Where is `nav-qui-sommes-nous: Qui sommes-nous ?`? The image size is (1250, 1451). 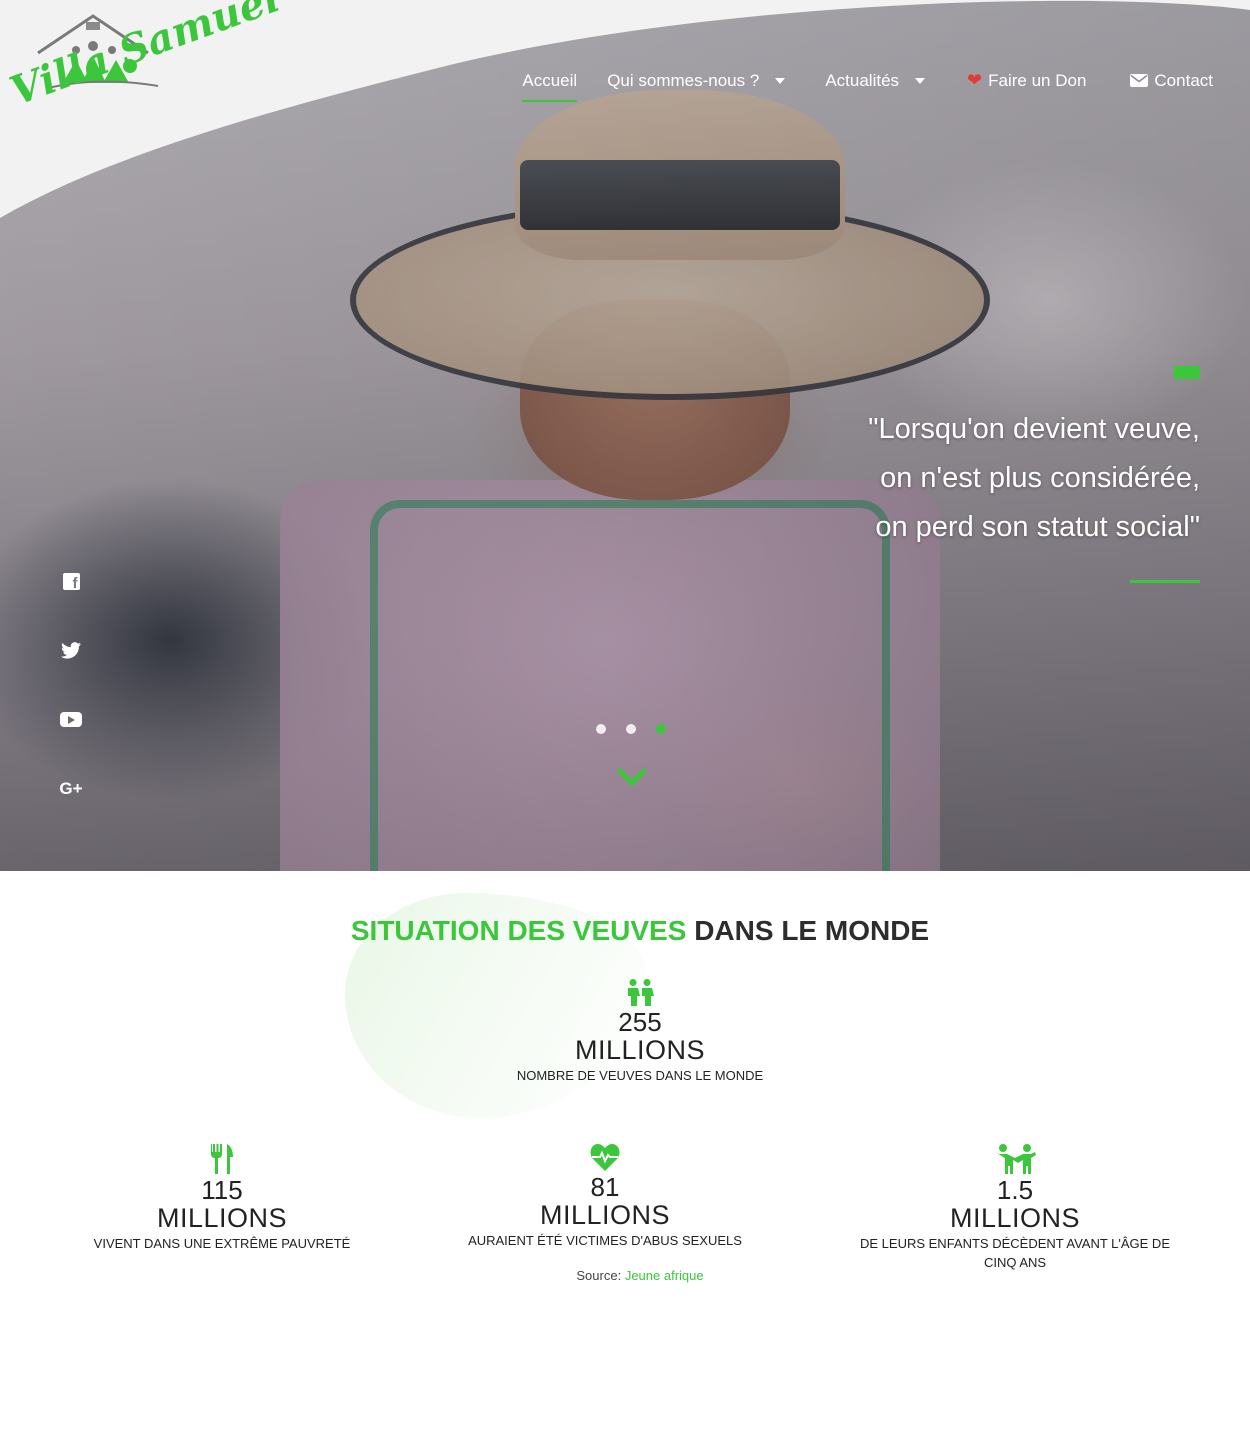 nav-qui-sommes-nous: Qui sommes-nous ? is located at coordinates (696, 80).